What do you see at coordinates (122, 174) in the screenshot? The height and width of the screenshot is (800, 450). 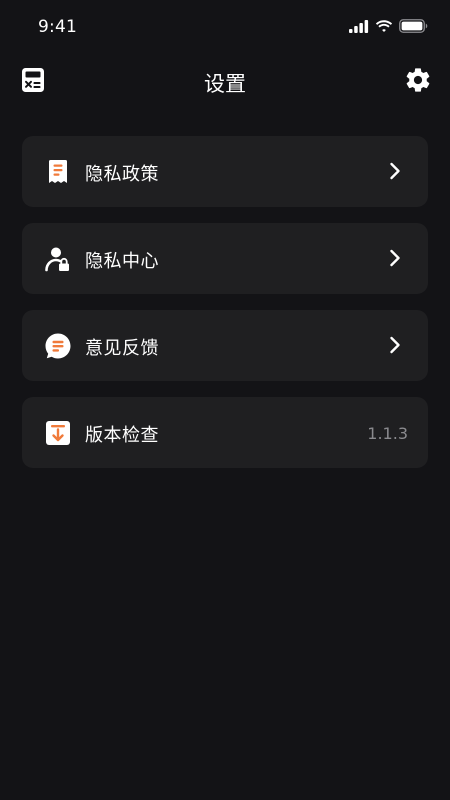 I see `menu-item-label: 隐私政策` at bounding box center [122, 174].